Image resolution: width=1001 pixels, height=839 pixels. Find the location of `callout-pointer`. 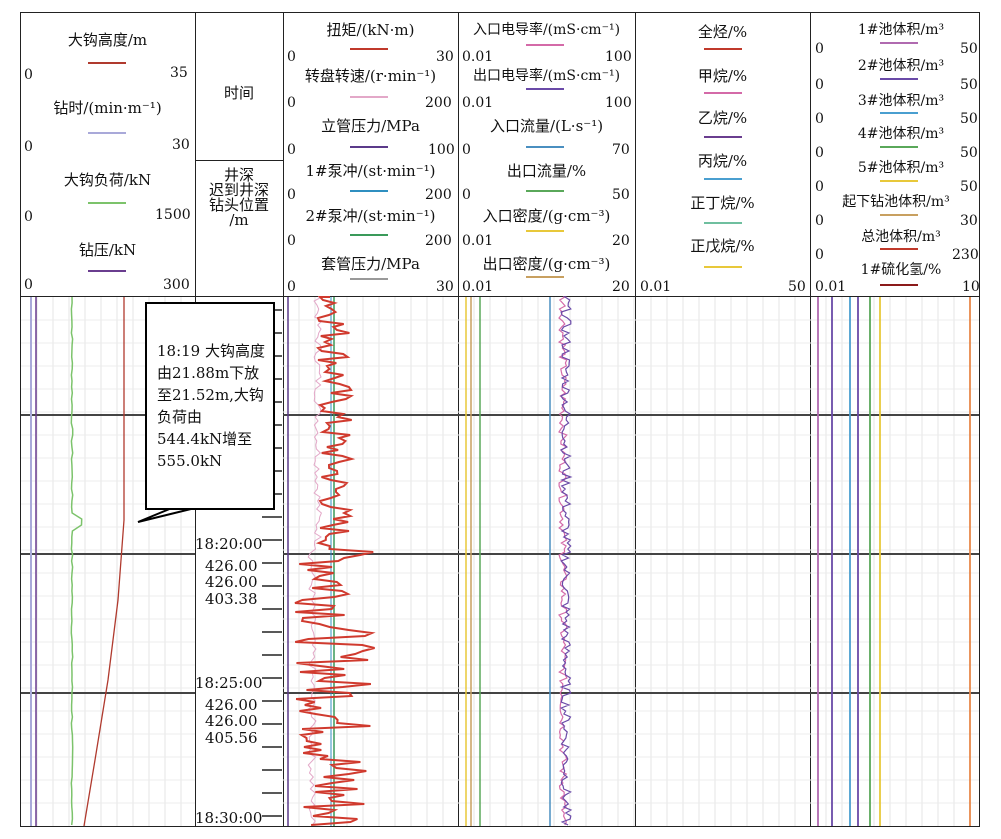

callout-pointer is located at coordinates (166, 515).